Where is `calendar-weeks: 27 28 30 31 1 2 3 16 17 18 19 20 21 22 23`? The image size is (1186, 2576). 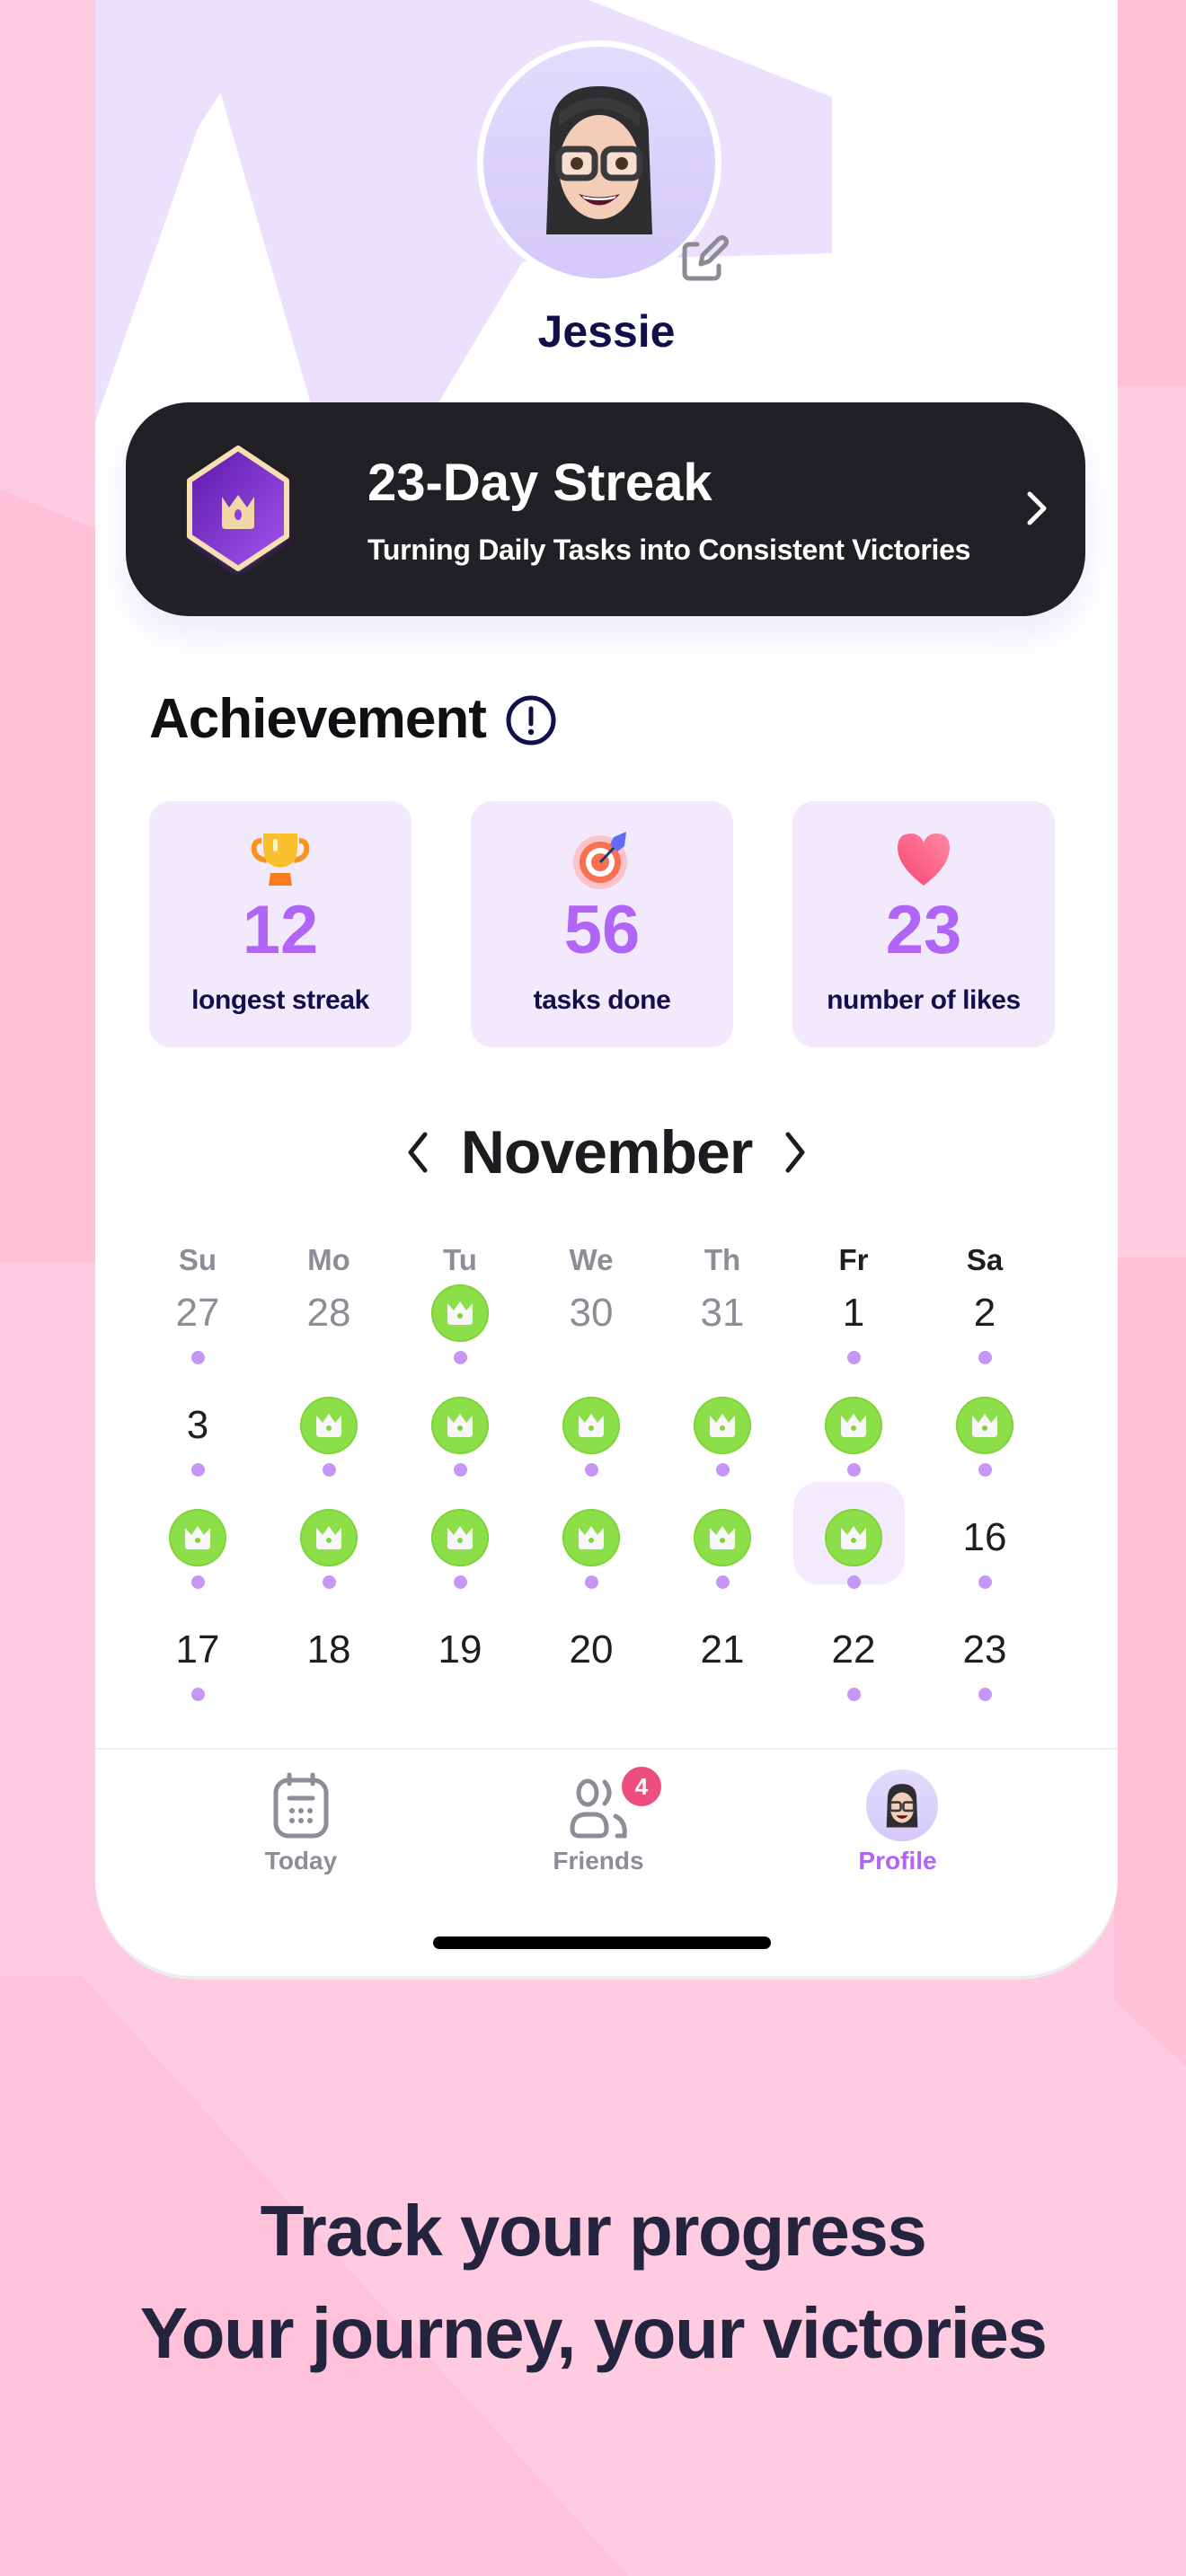
calendar-weeks: 27 28 30 31 1 2 3 16 17 18 19 20 21 22 23 is located at coordinates (591, 1507).